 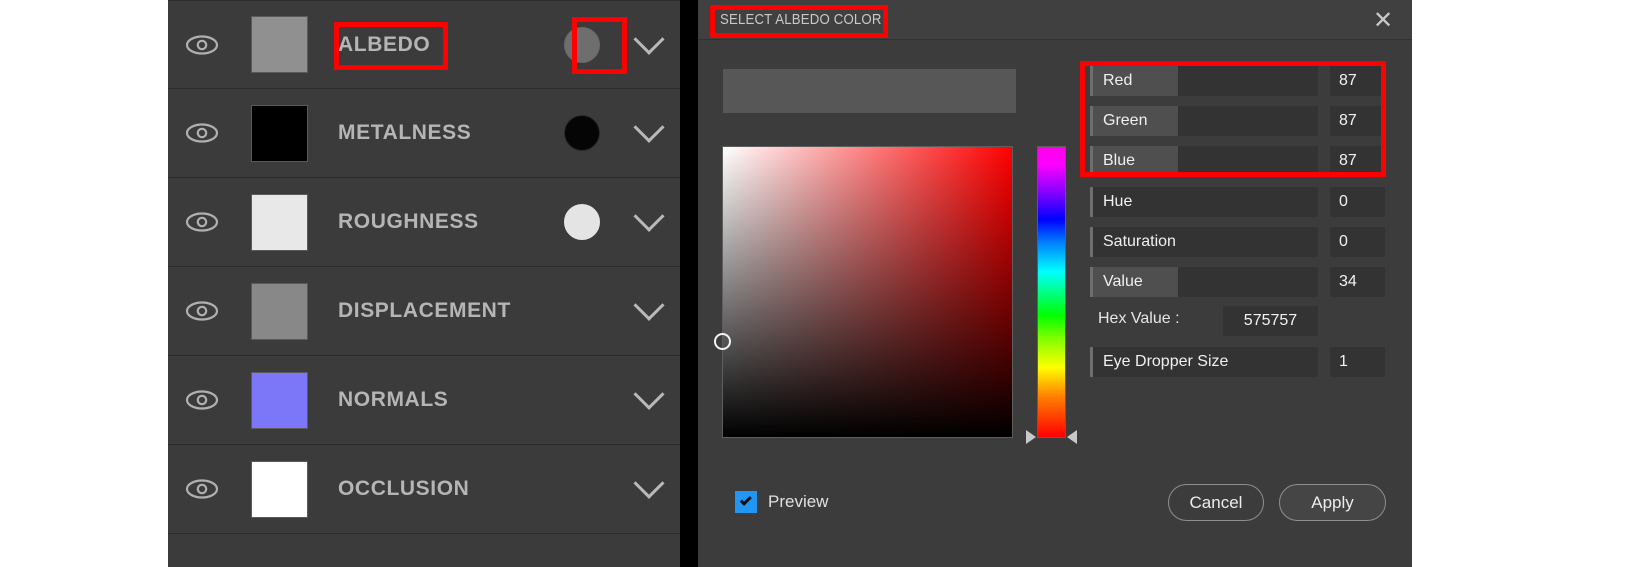 What do you see at coordinates (1248, 282) in the screenshot?
I see `value-slider-track` at bounding box center [1248, 282].